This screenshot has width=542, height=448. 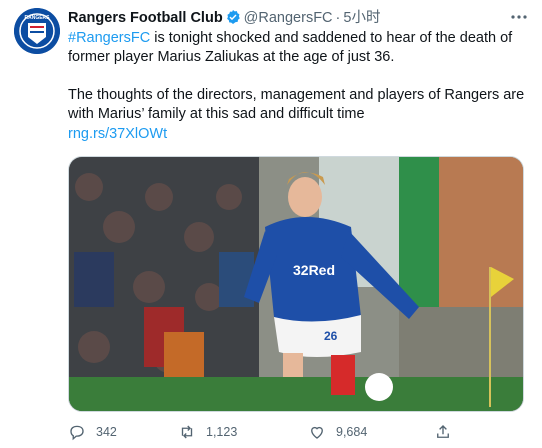 What do you see at coordinates (233, 20) in the screenshot?
I see `verified-badge-icon` at bounding box center [233, 20].